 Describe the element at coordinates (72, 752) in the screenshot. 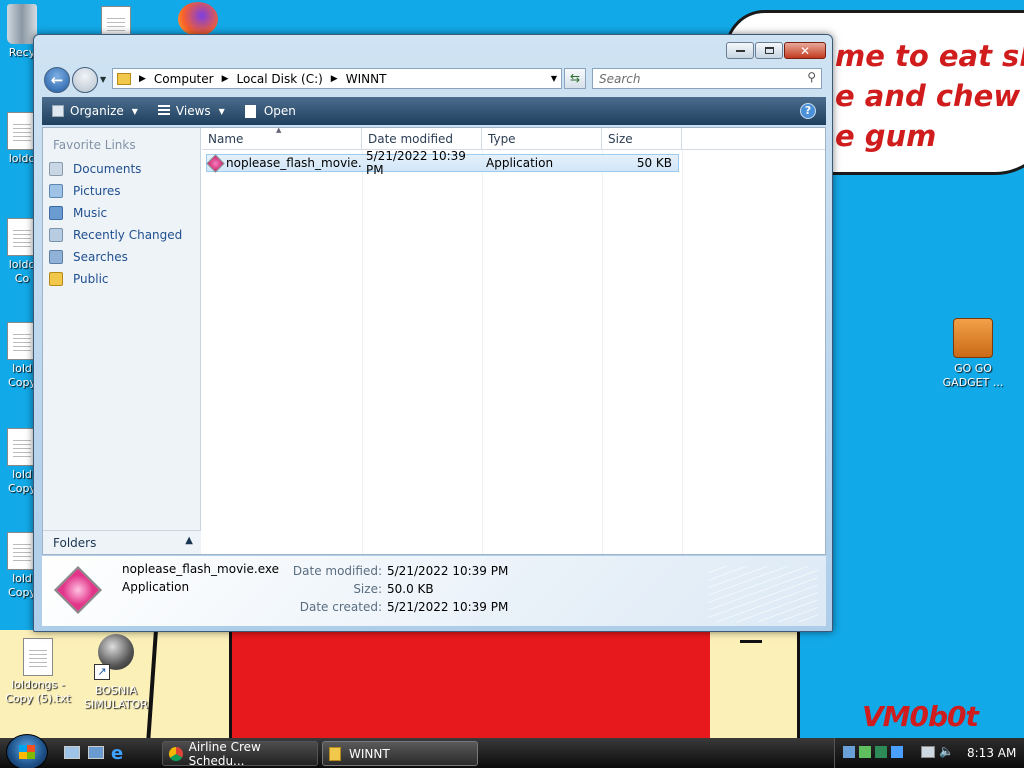

I see `show-desktop-icon` at that location.